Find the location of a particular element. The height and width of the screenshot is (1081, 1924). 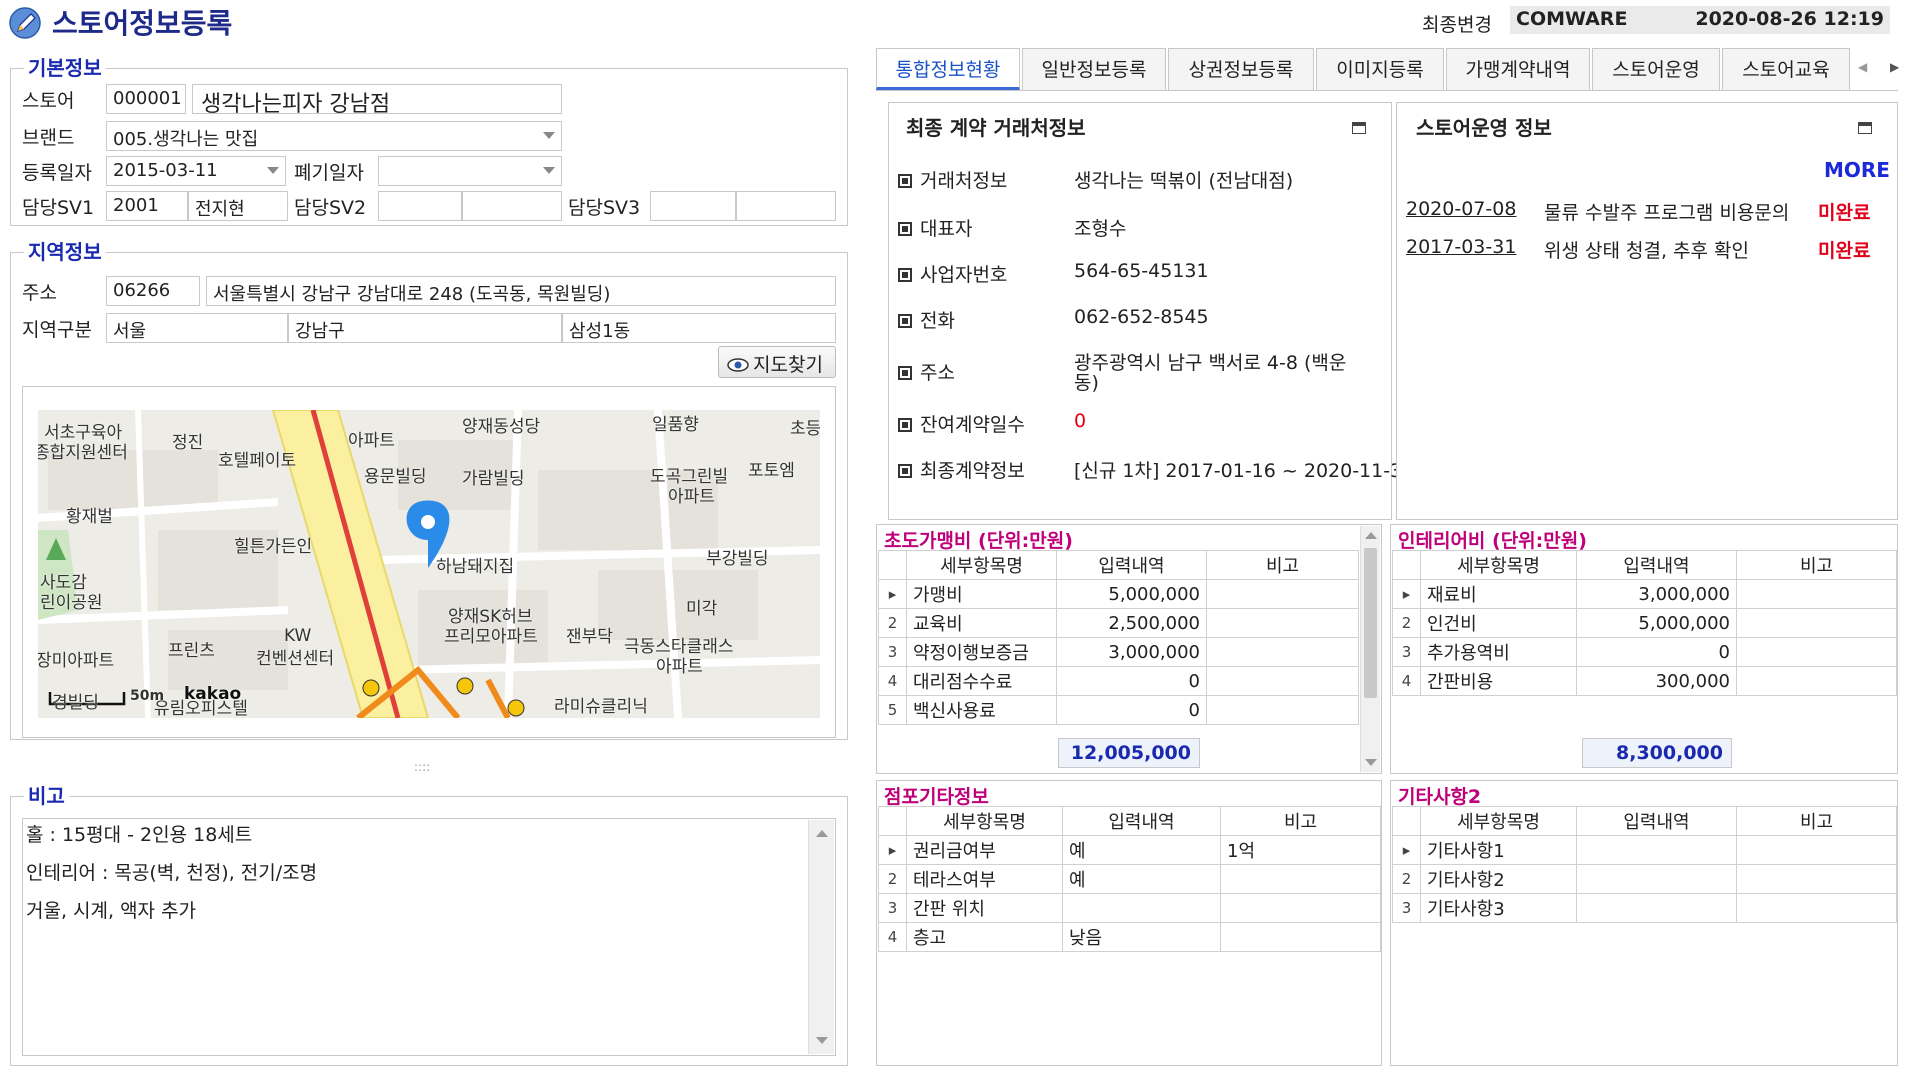

item-cell: 추가용역비 is located at coordinates (1498, 652).